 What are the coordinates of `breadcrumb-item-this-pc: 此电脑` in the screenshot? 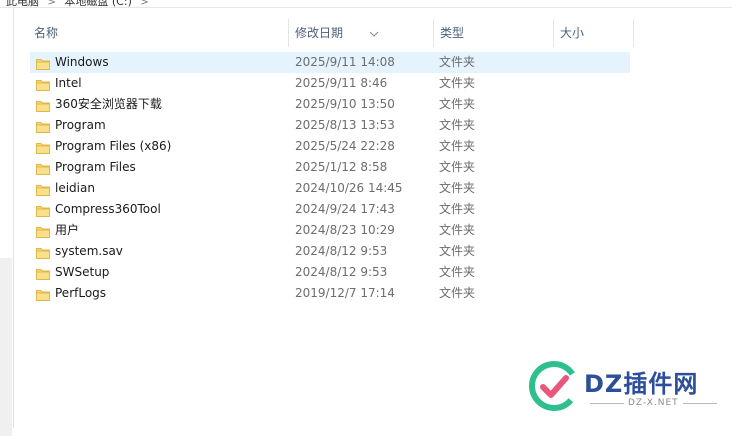 It's located at (22, 3).